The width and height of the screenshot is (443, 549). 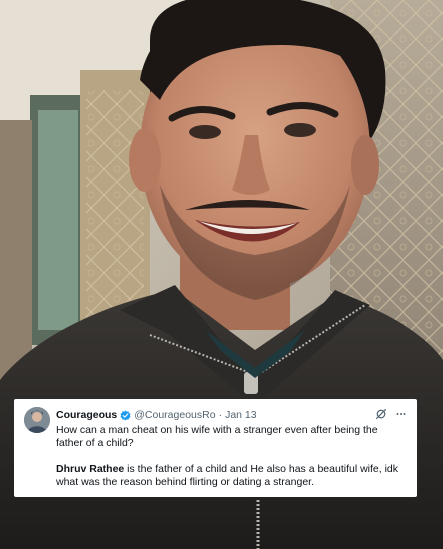 I want to click on tweet-actions, so click(x=391, y=413).